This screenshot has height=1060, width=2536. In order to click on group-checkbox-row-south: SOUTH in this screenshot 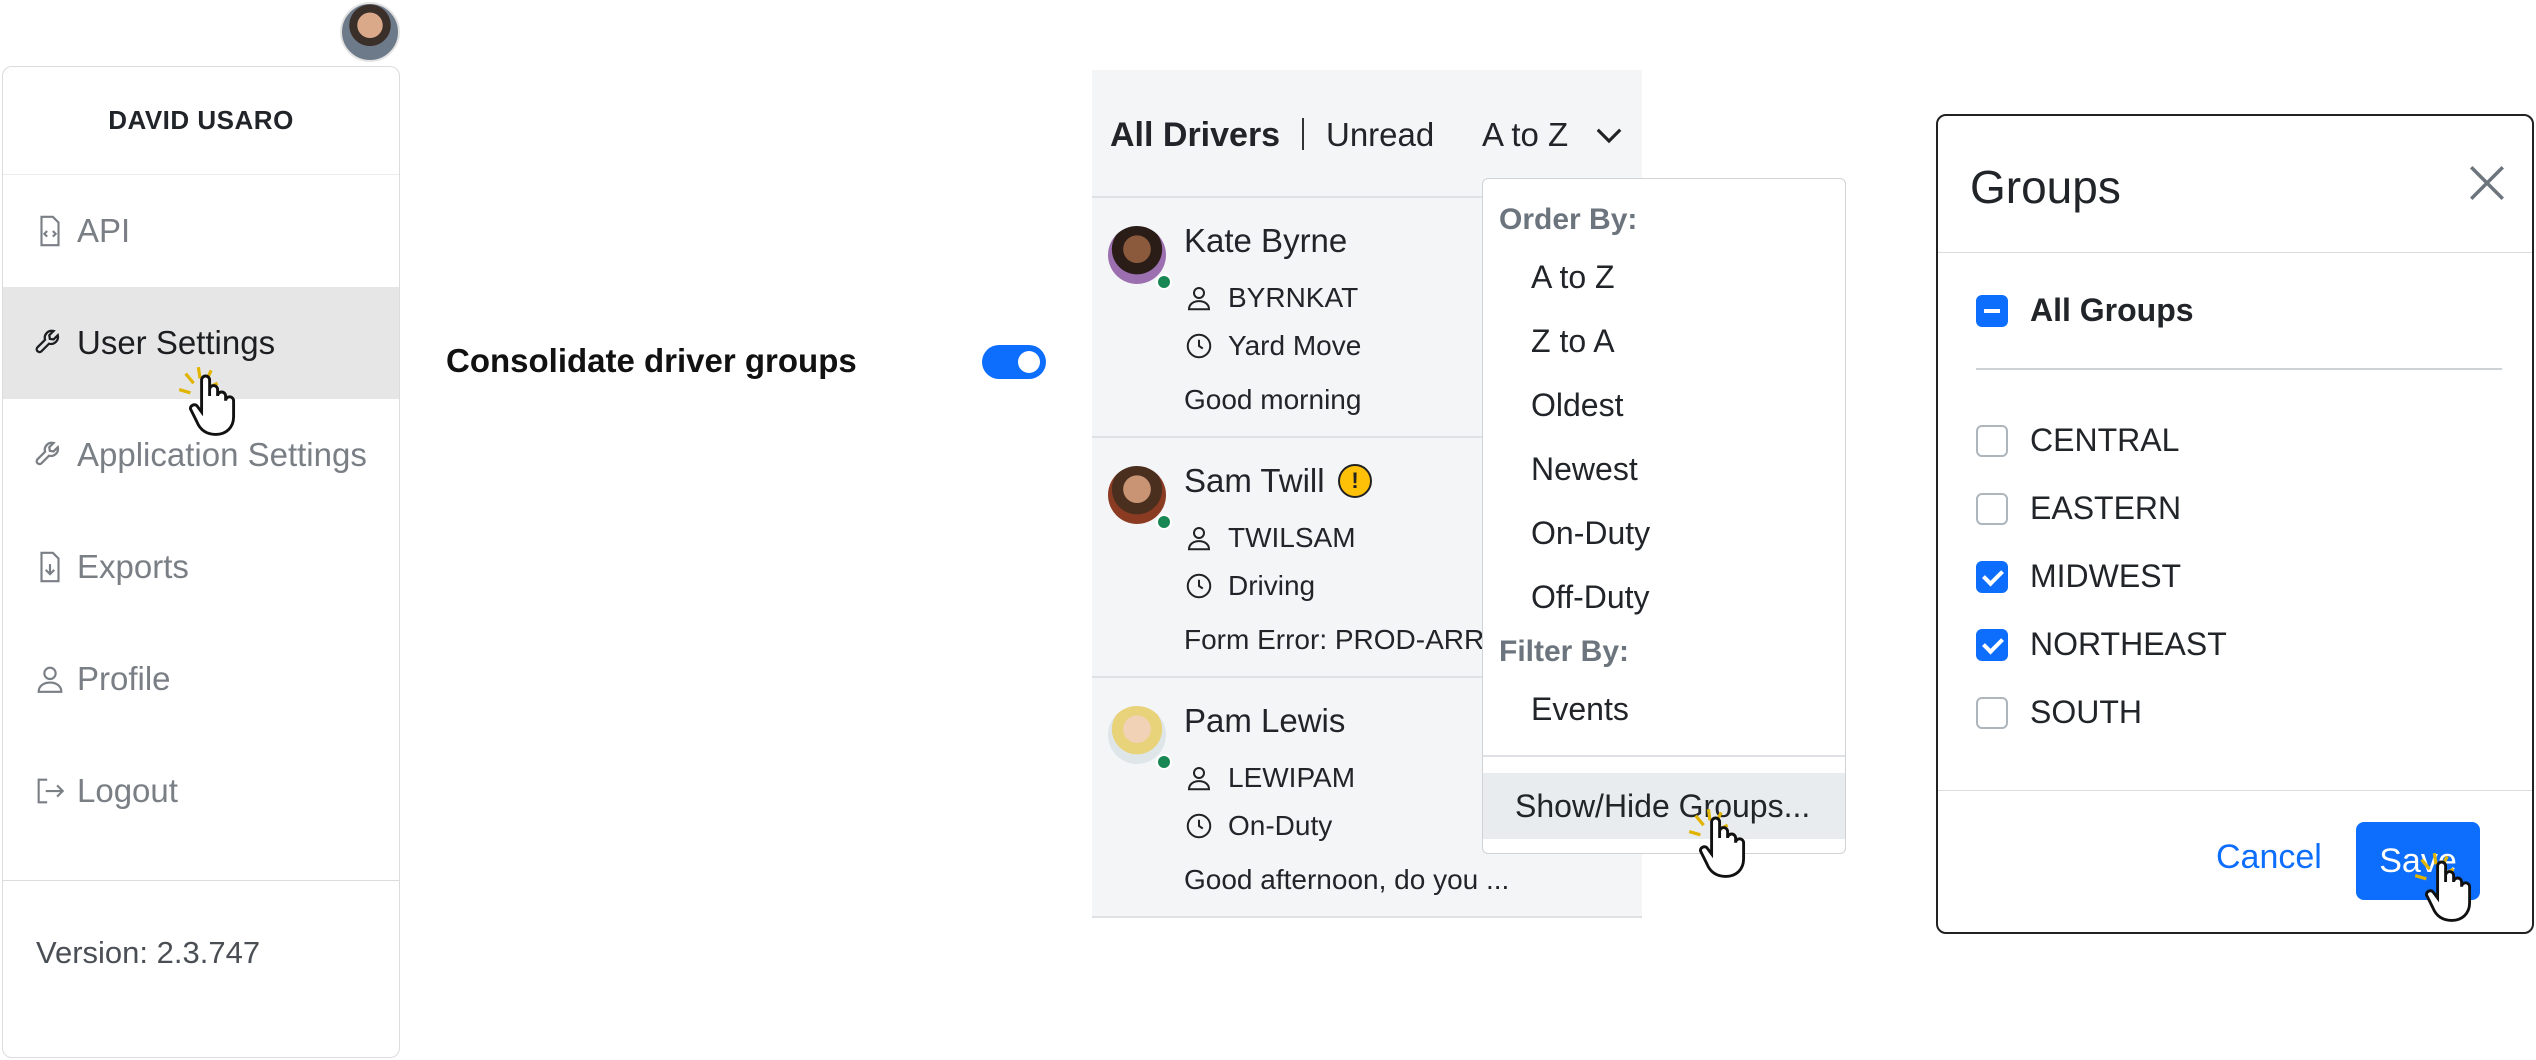, I will do `click(2059, 712)`.